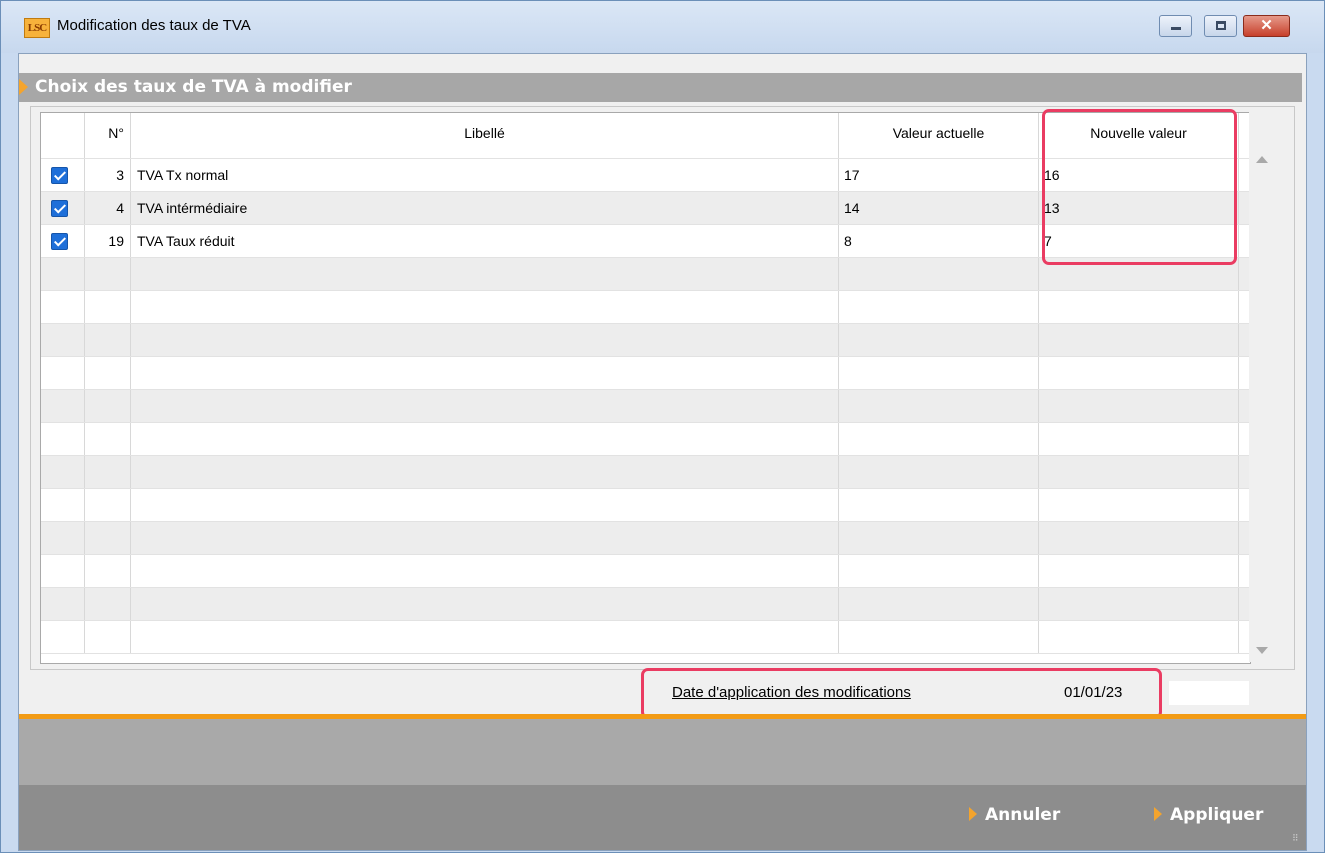 Image resolution: width=1325 pixels, height=853 pixels. I want to click on num-cell: 4, so click(108, 208).